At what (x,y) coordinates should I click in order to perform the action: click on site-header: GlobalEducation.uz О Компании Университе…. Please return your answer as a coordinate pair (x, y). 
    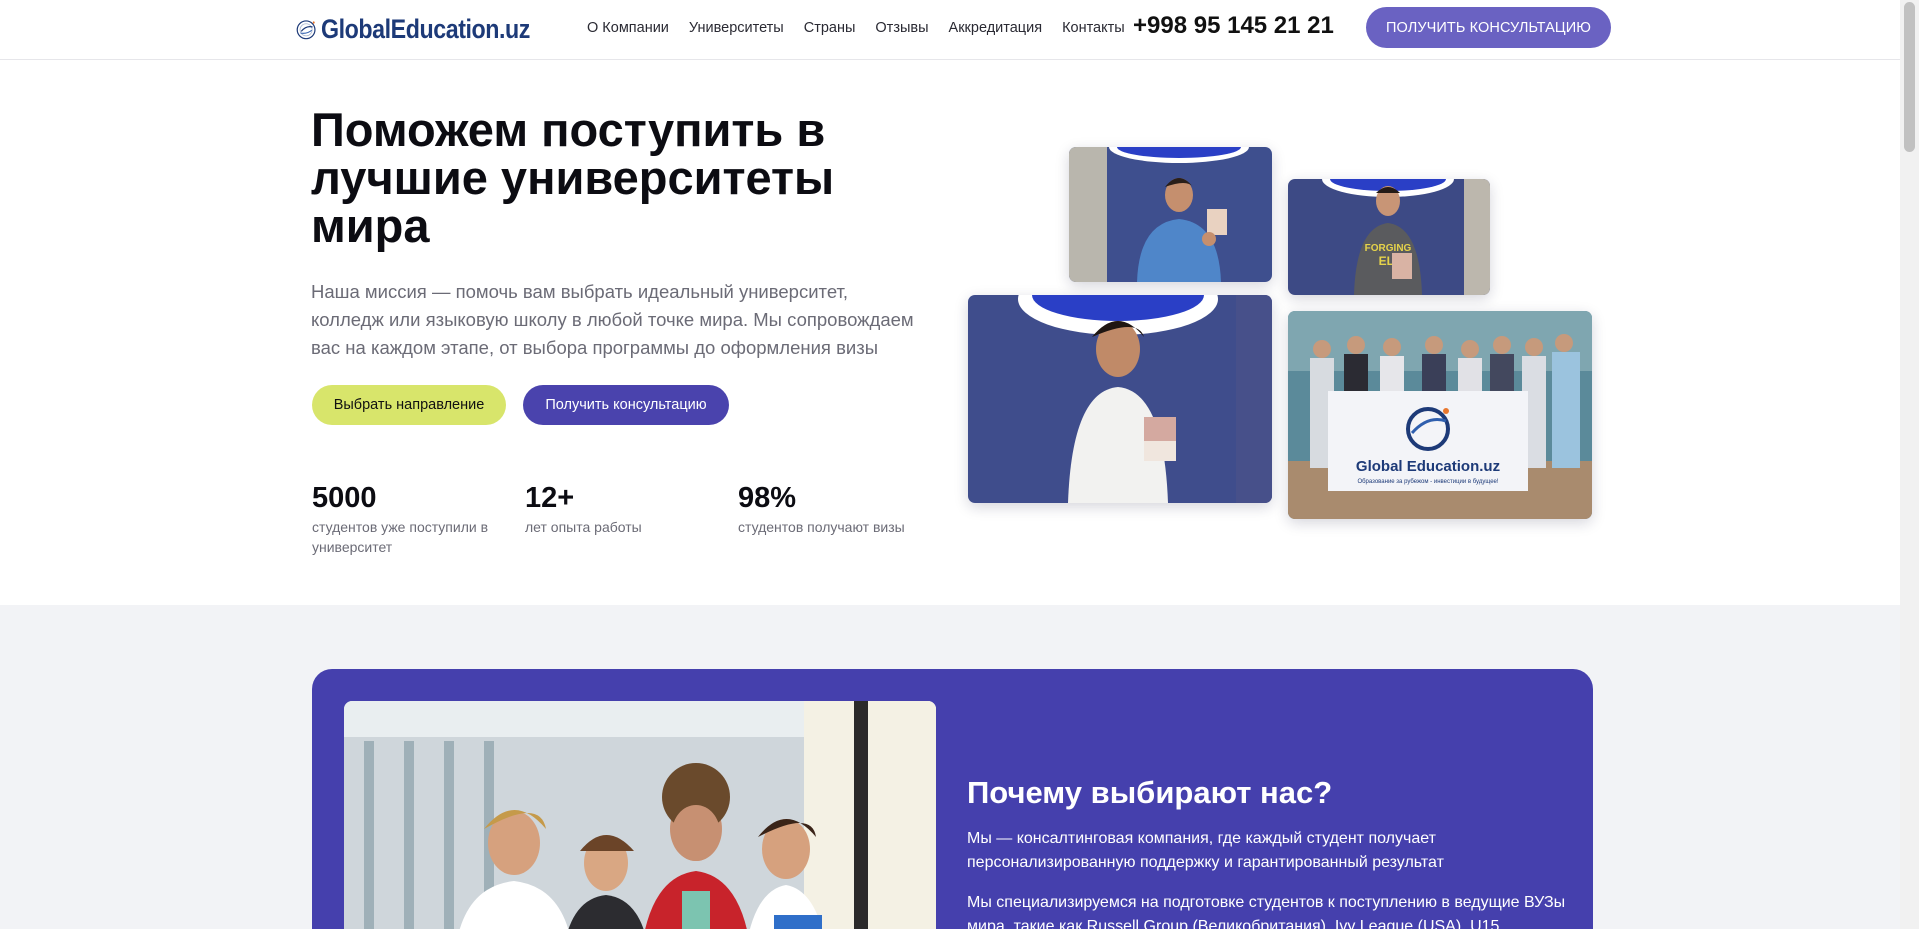
    Looking at the image, I should click on (950, 30).